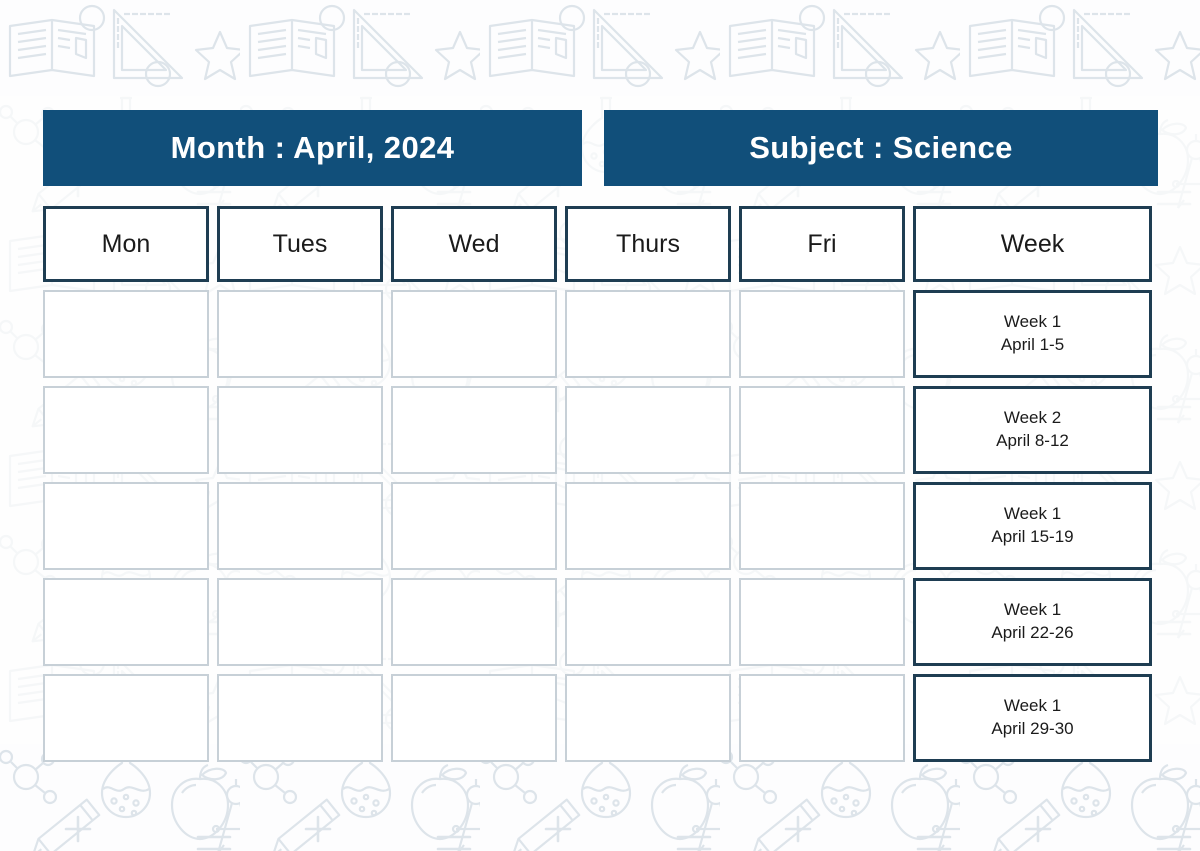  I want to click on day-cell-mon-week1, so click(126, 334).